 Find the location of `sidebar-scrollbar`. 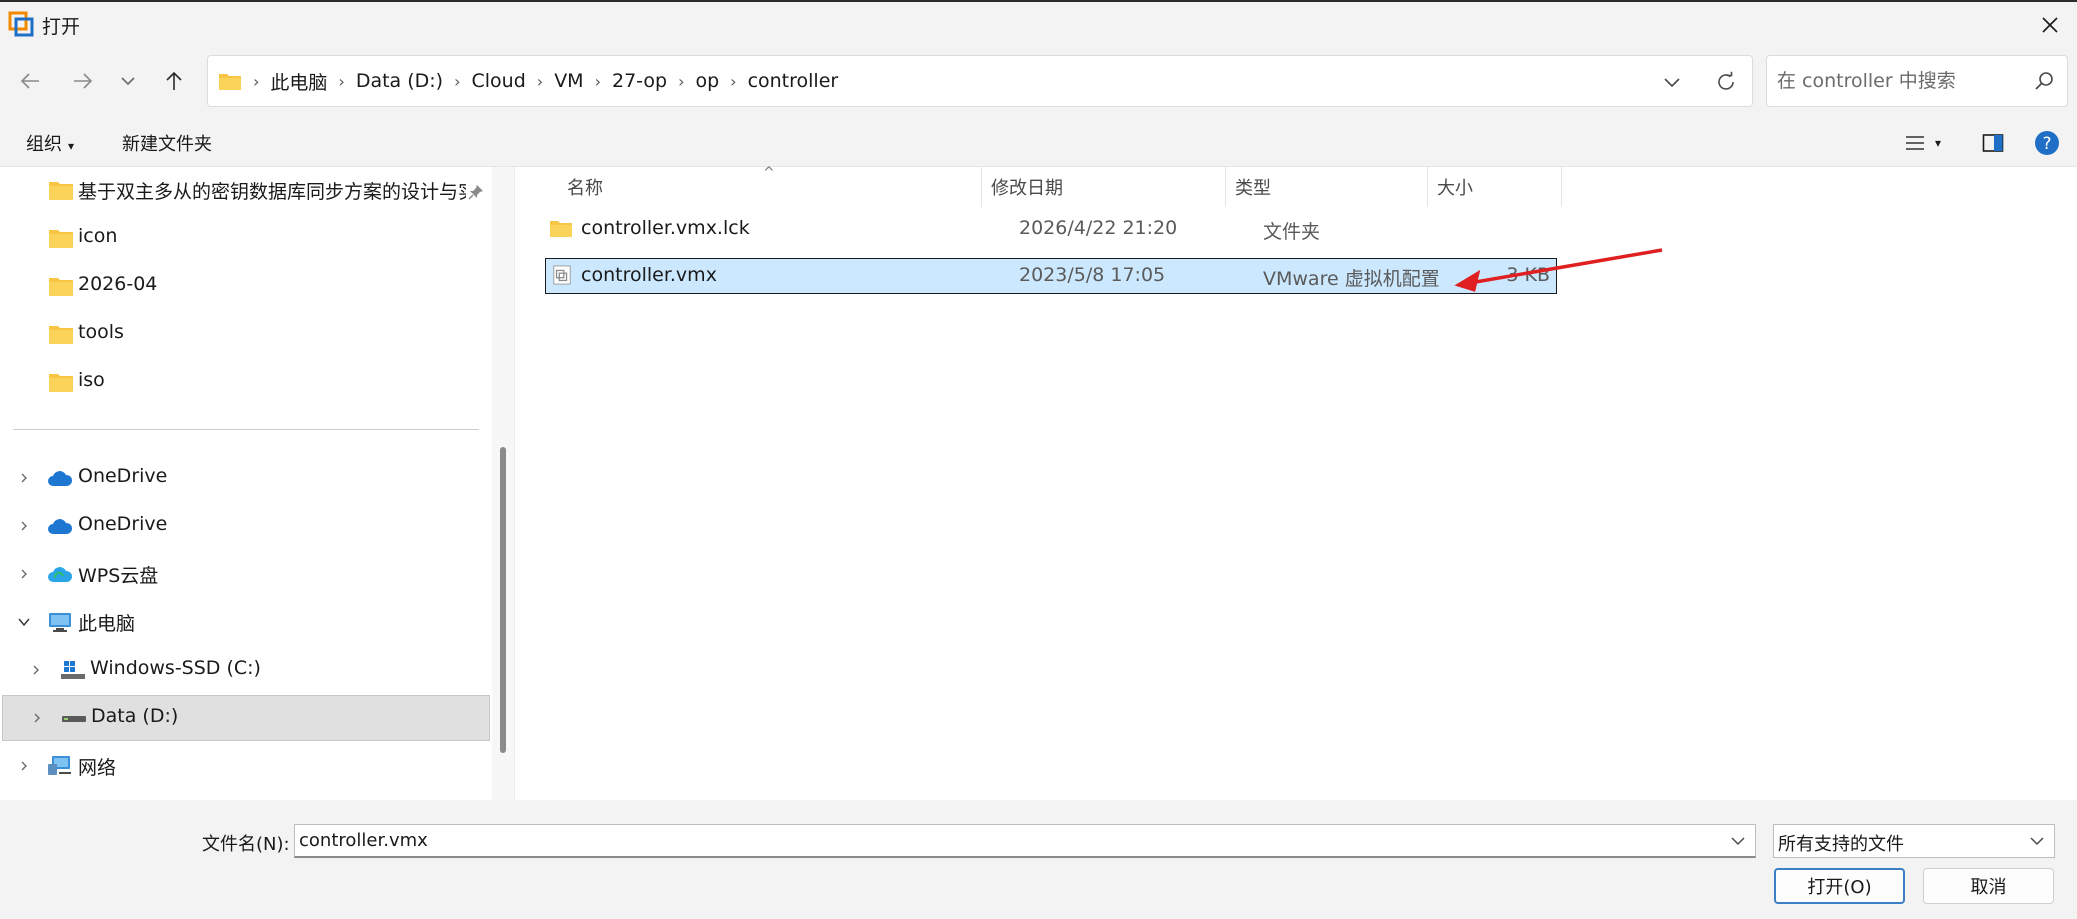

sidebar-scrollbar is located at coordinates (503, 483).